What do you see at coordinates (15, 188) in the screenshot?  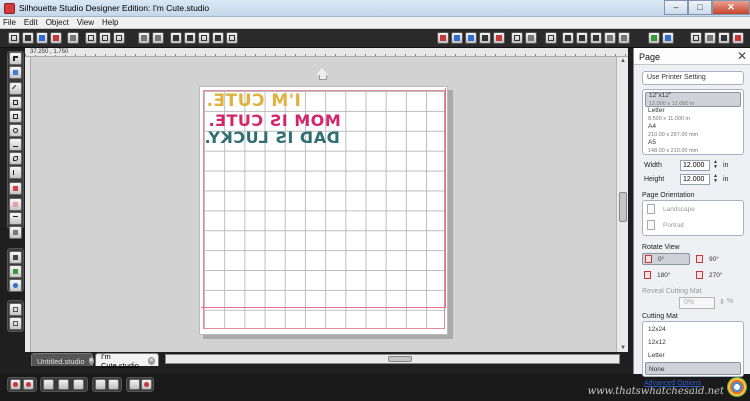 I see `text-tool-icon` at bounding box center [15, 188].